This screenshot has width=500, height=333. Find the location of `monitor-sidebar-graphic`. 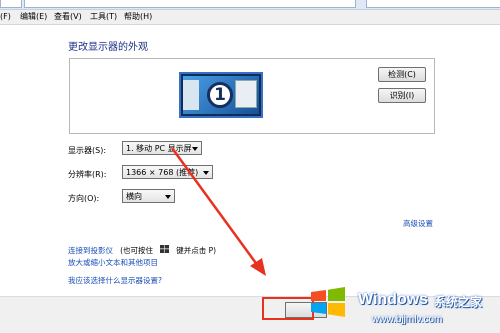

monitor-sidebar-graphic is located at coordinates (191, 95).